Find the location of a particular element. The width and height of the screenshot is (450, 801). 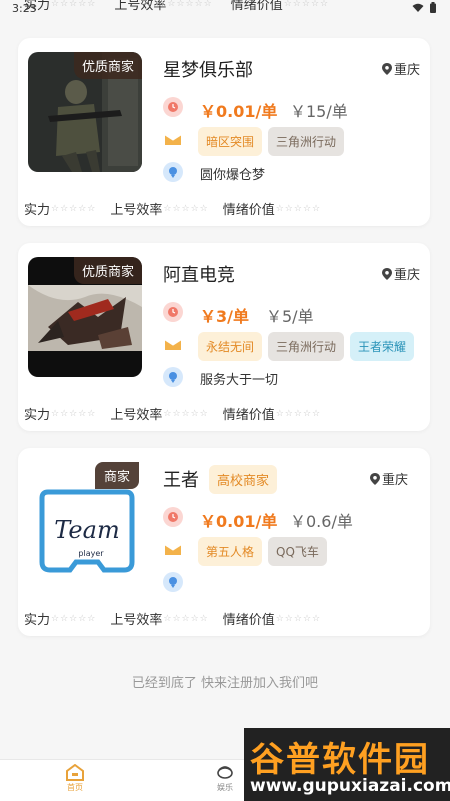

current-price: ￥3/单 is located at coordinates (224, 316).